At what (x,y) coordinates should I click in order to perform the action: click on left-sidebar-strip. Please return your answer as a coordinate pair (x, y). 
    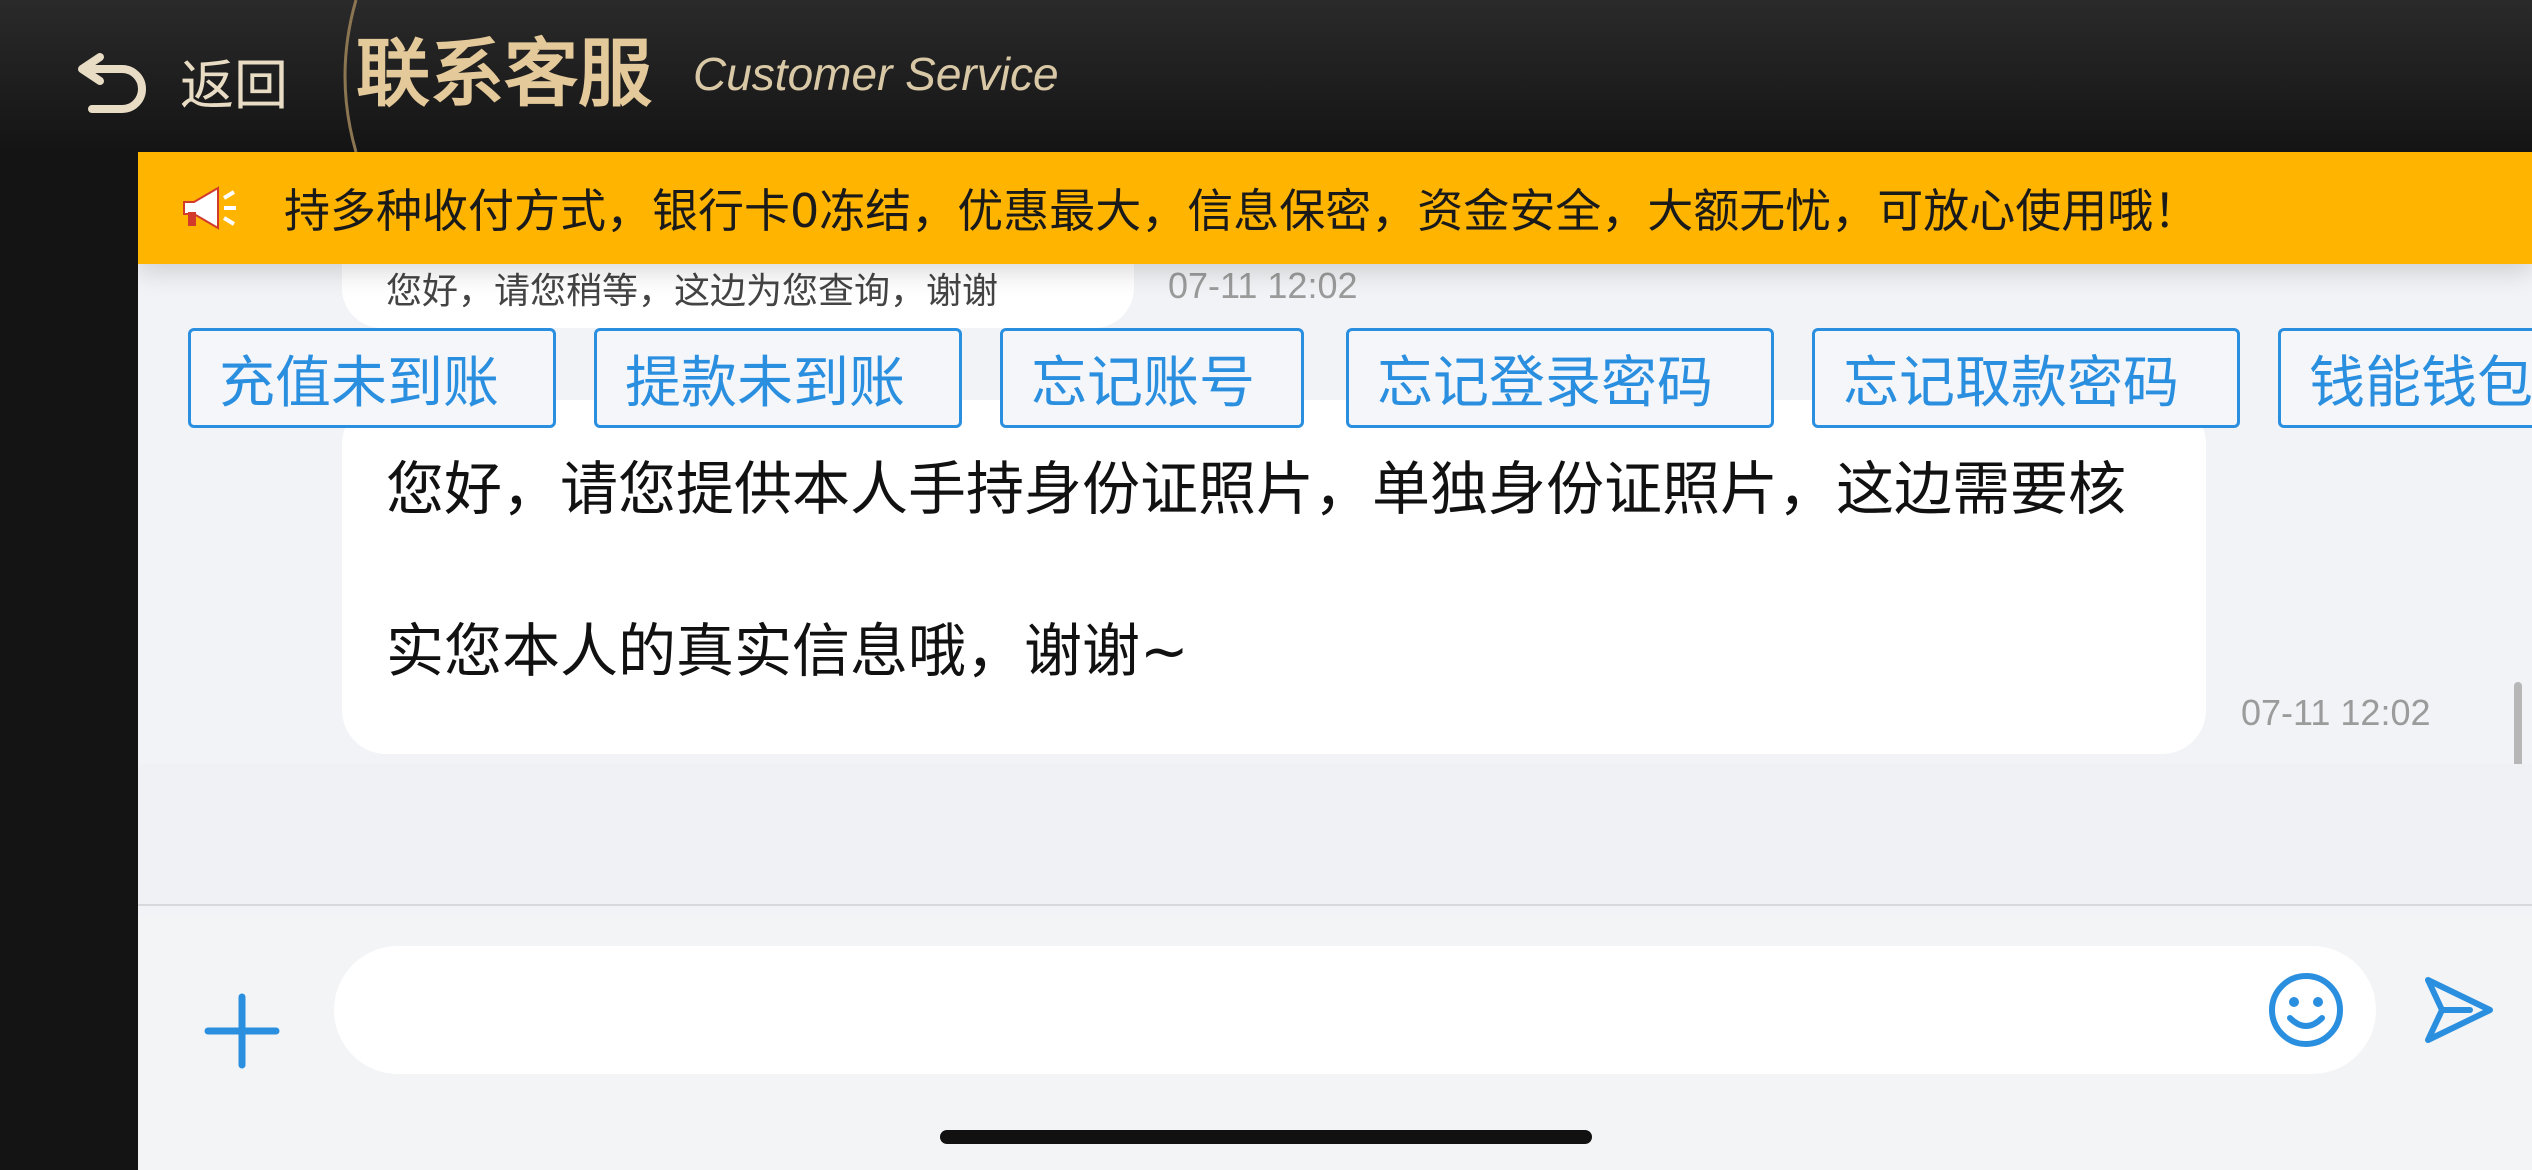
    Looking at the image, I should click on (69, 661).